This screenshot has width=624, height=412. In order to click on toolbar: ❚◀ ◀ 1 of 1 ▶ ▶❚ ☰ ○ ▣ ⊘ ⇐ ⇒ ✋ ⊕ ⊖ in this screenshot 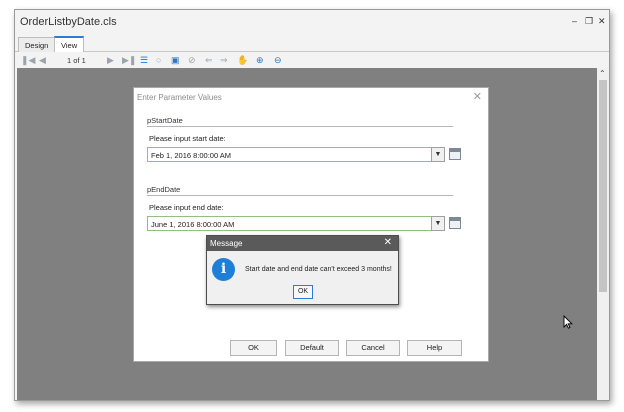, I will do `click(312, 60)`.